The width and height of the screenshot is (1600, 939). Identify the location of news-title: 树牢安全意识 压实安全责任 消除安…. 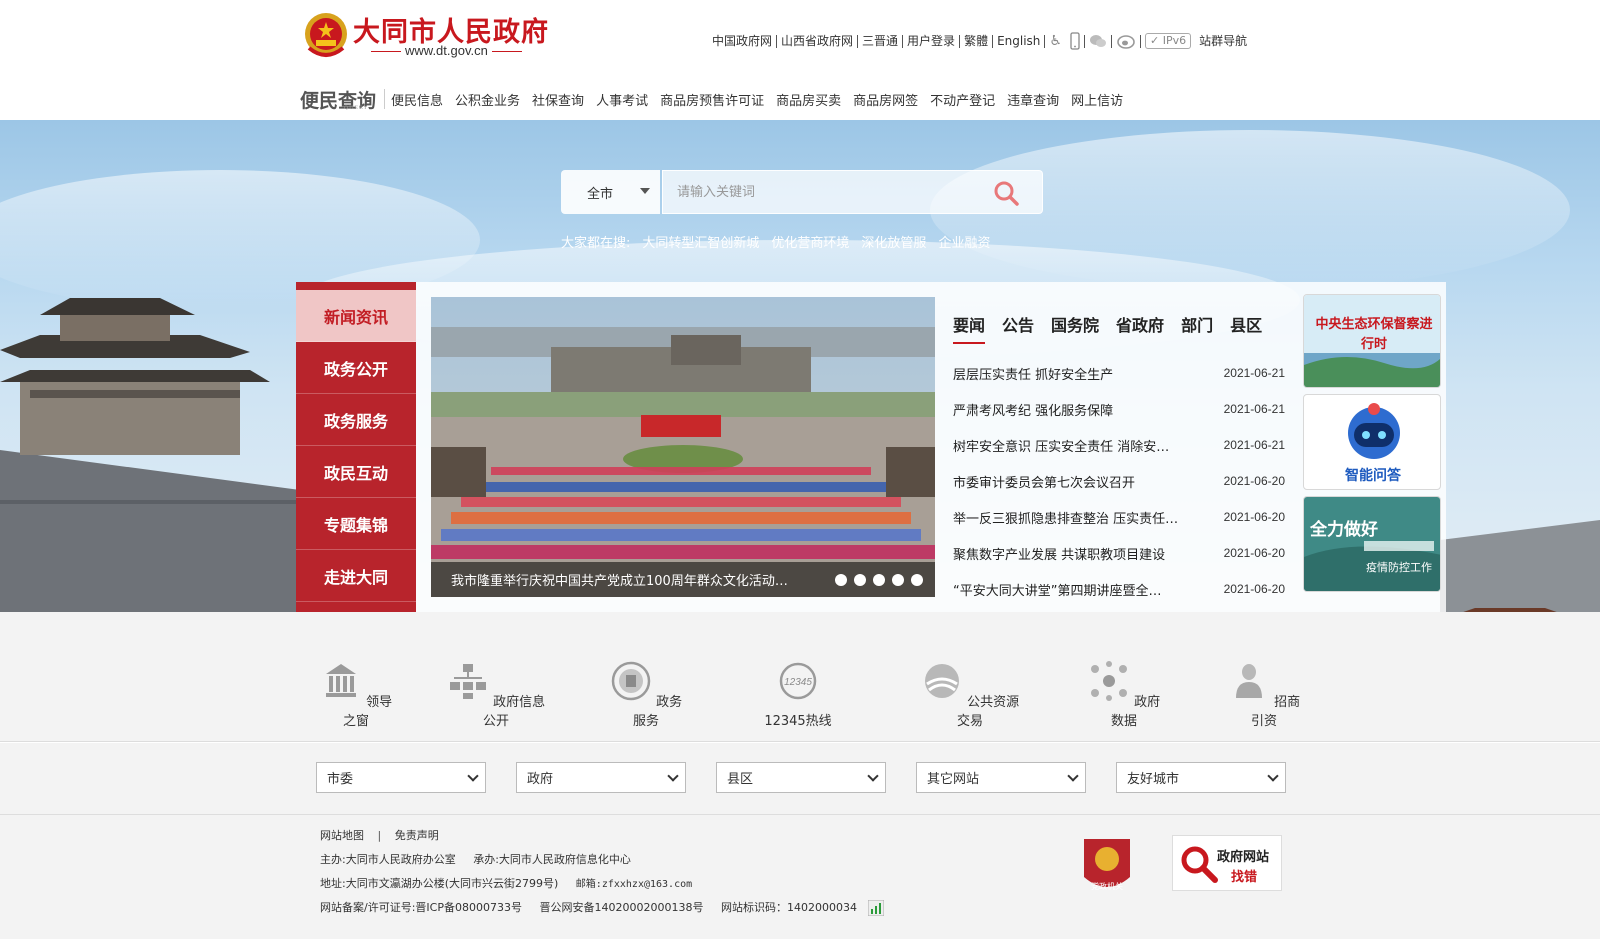
(1073, 445).